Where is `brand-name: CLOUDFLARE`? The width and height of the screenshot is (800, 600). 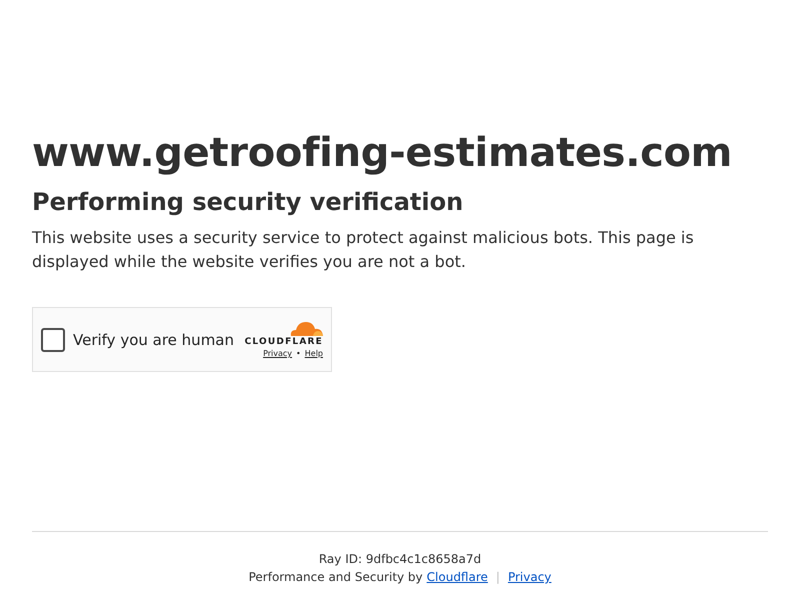
brand-name: CLOUDFLARE is located at coordinates (283, 342).